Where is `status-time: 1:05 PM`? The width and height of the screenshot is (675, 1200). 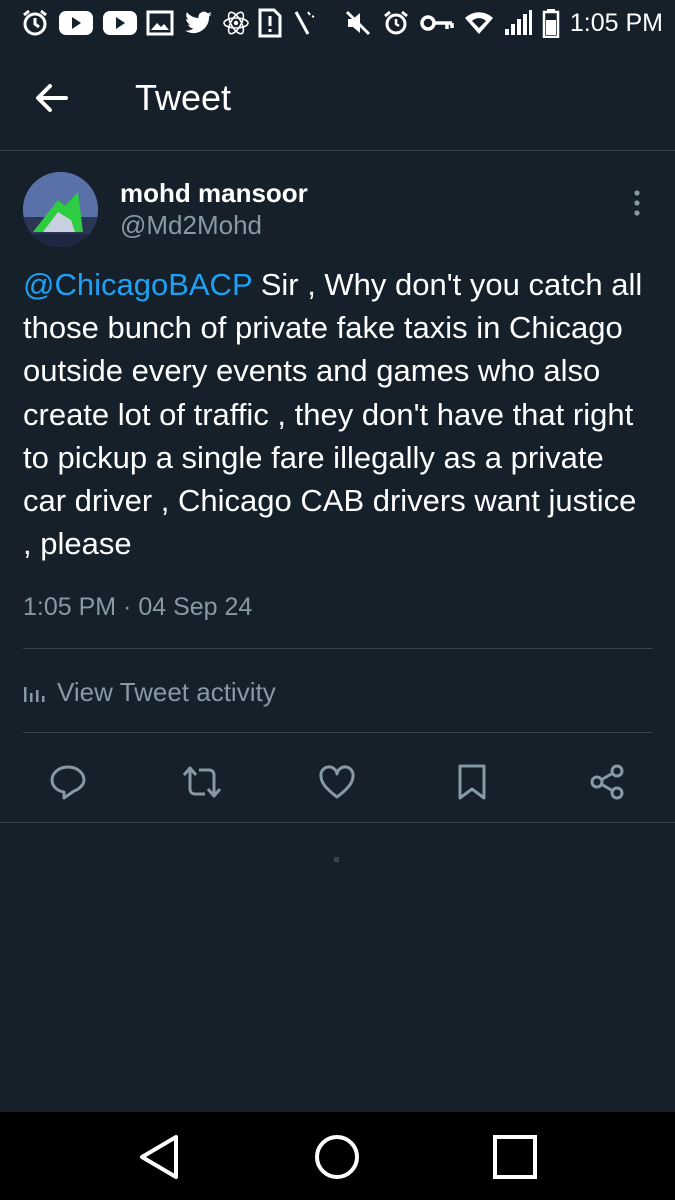
status-time: 1:05 PM is located at coordinates (616, 22).